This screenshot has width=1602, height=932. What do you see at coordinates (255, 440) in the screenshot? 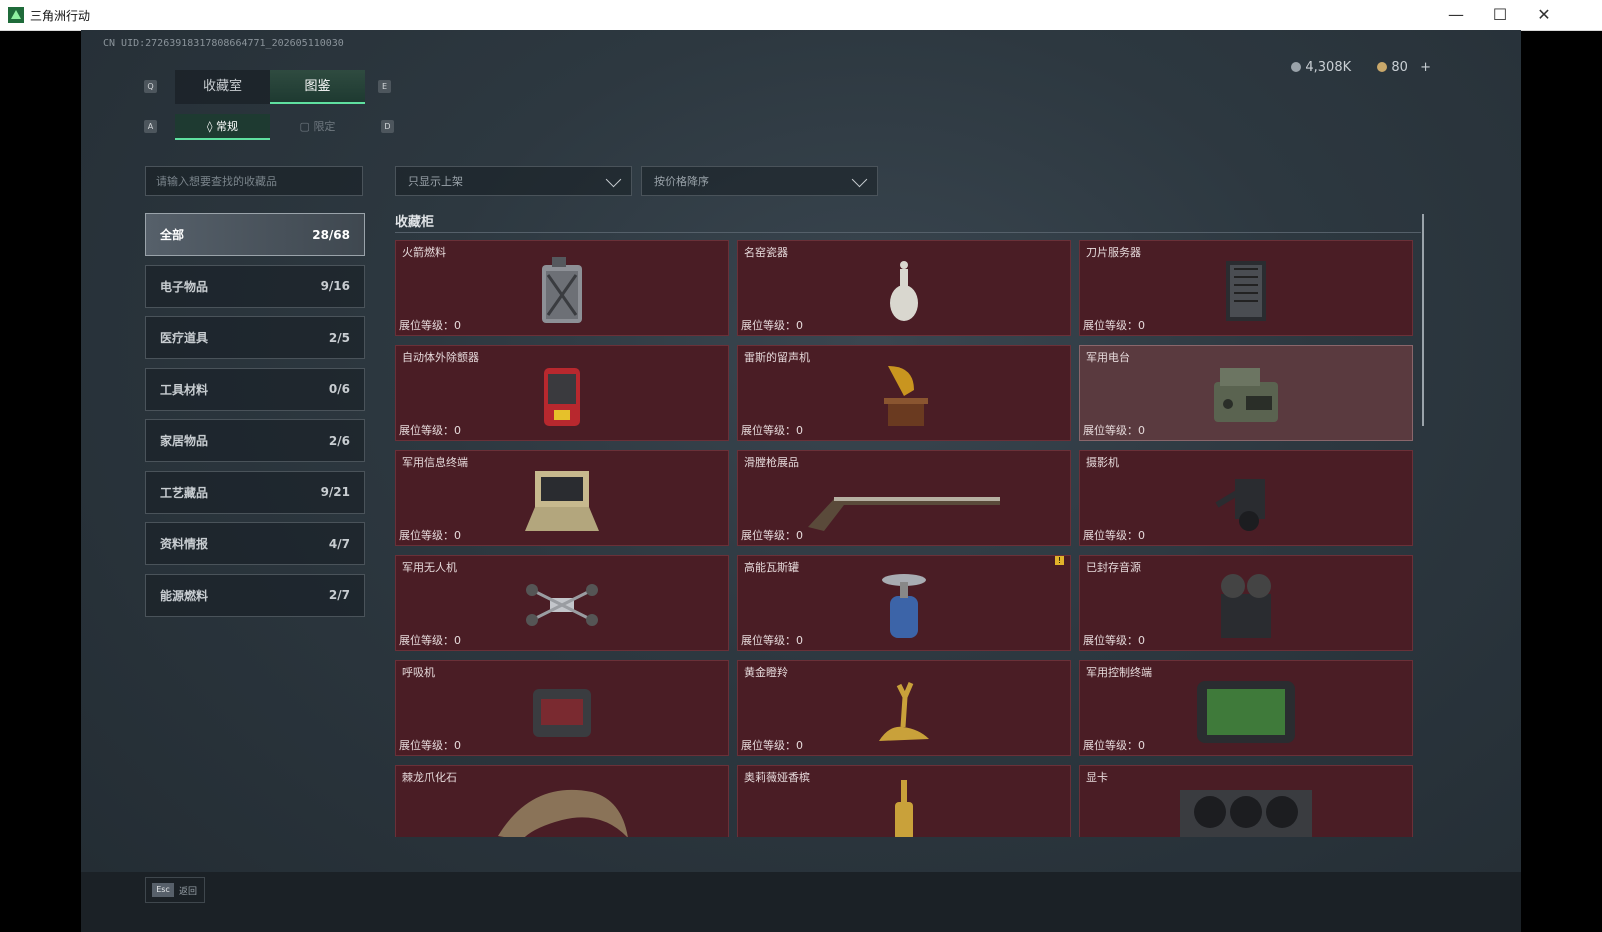
I see `category-household: 家居物品 2/6` at bounding box center [255, 440].